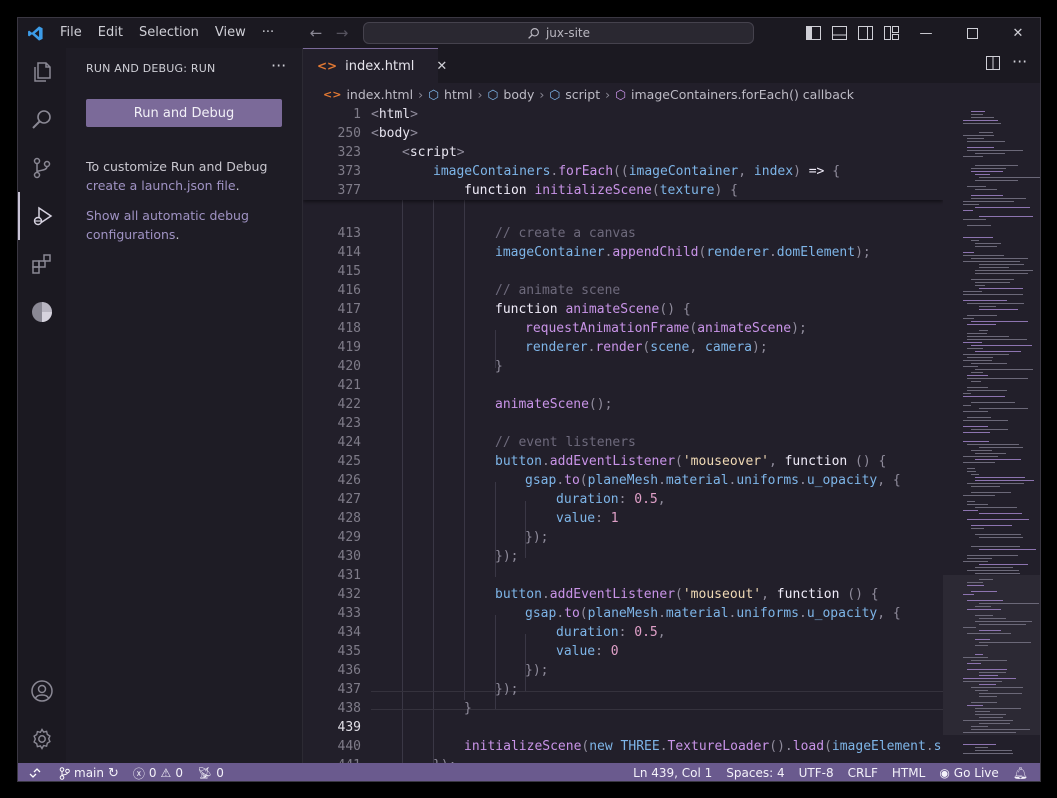  Describe the element at coordinates (42, 72) in the screenshot. I see `explorer-icon` at that location.